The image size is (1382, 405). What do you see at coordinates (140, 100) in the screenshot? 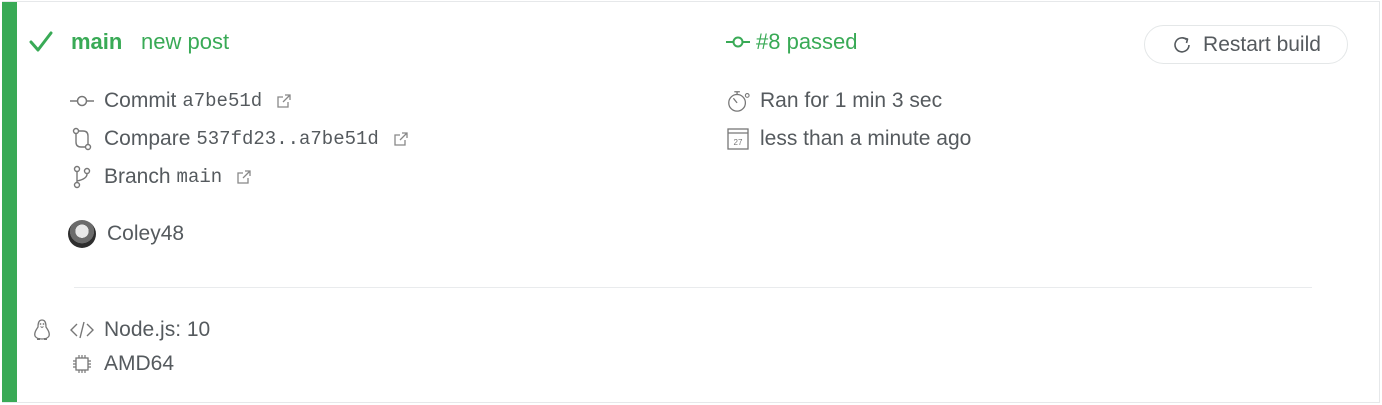
I see `commit-label: Commit` at bounding box center [140, 100].